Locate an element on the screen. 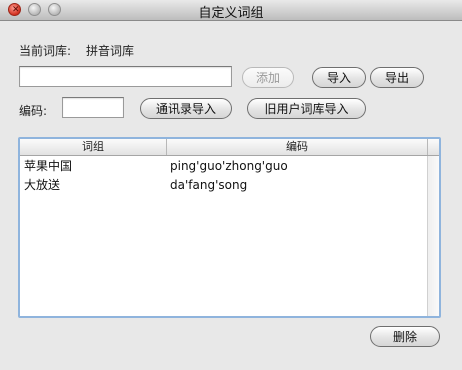 The height and width of the screenshot is (370, 462). code-input is located at coordinates (93, 107).